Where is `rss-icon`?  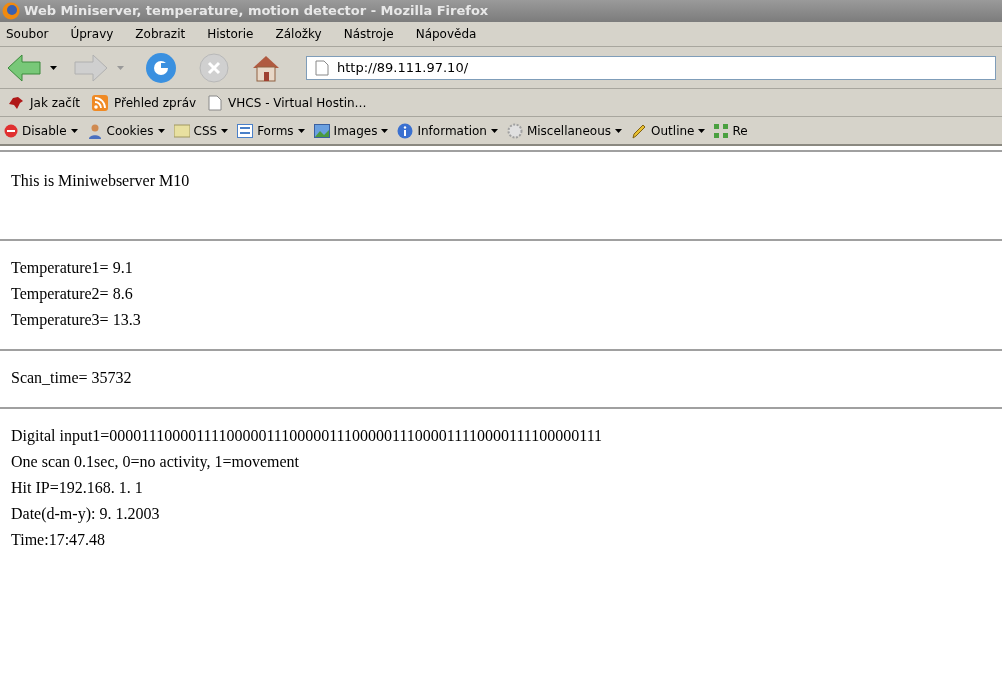
rss-icon is located at coordinates (99, 102).